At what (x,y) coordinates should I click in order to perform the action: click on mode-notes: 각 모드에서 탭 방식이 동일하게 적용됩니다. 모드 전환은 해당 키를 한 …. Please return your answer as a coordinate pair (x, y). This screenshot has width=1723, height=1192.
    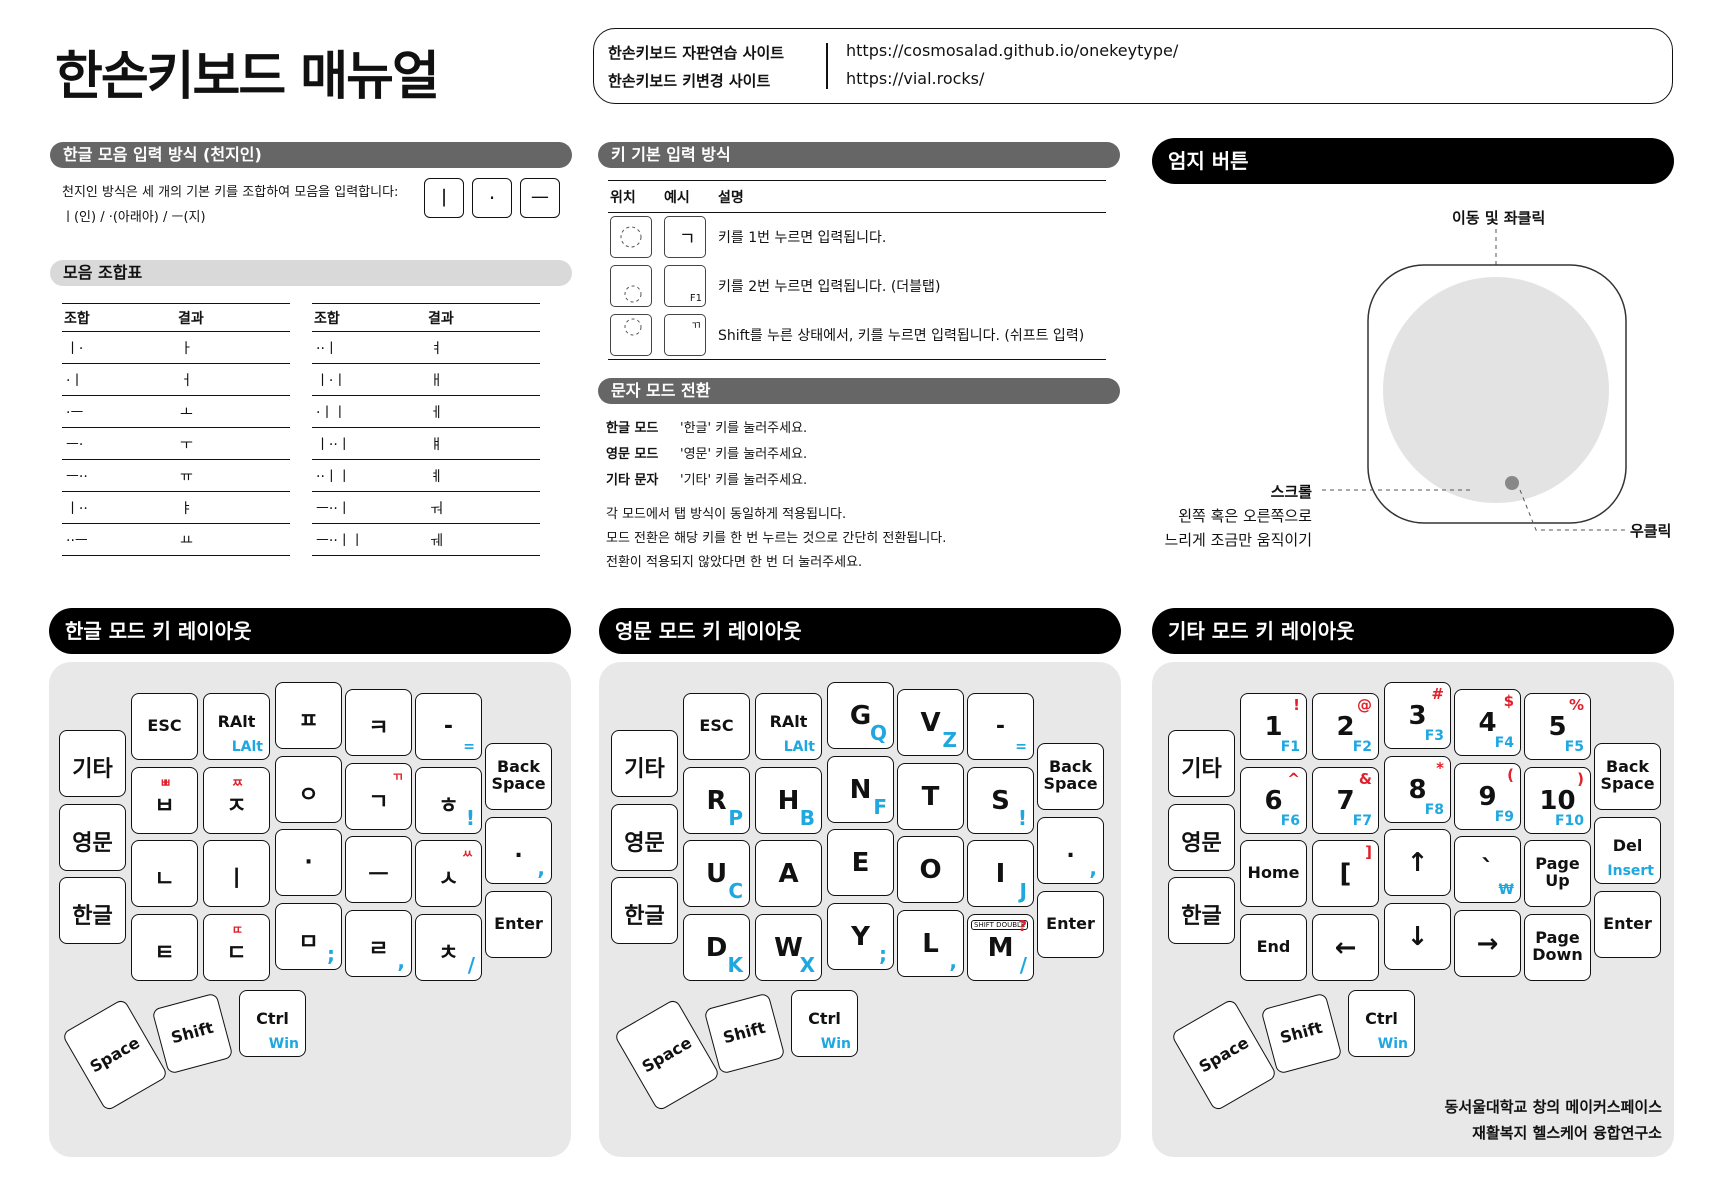
    Looking at the image, I should click on (776, 538).